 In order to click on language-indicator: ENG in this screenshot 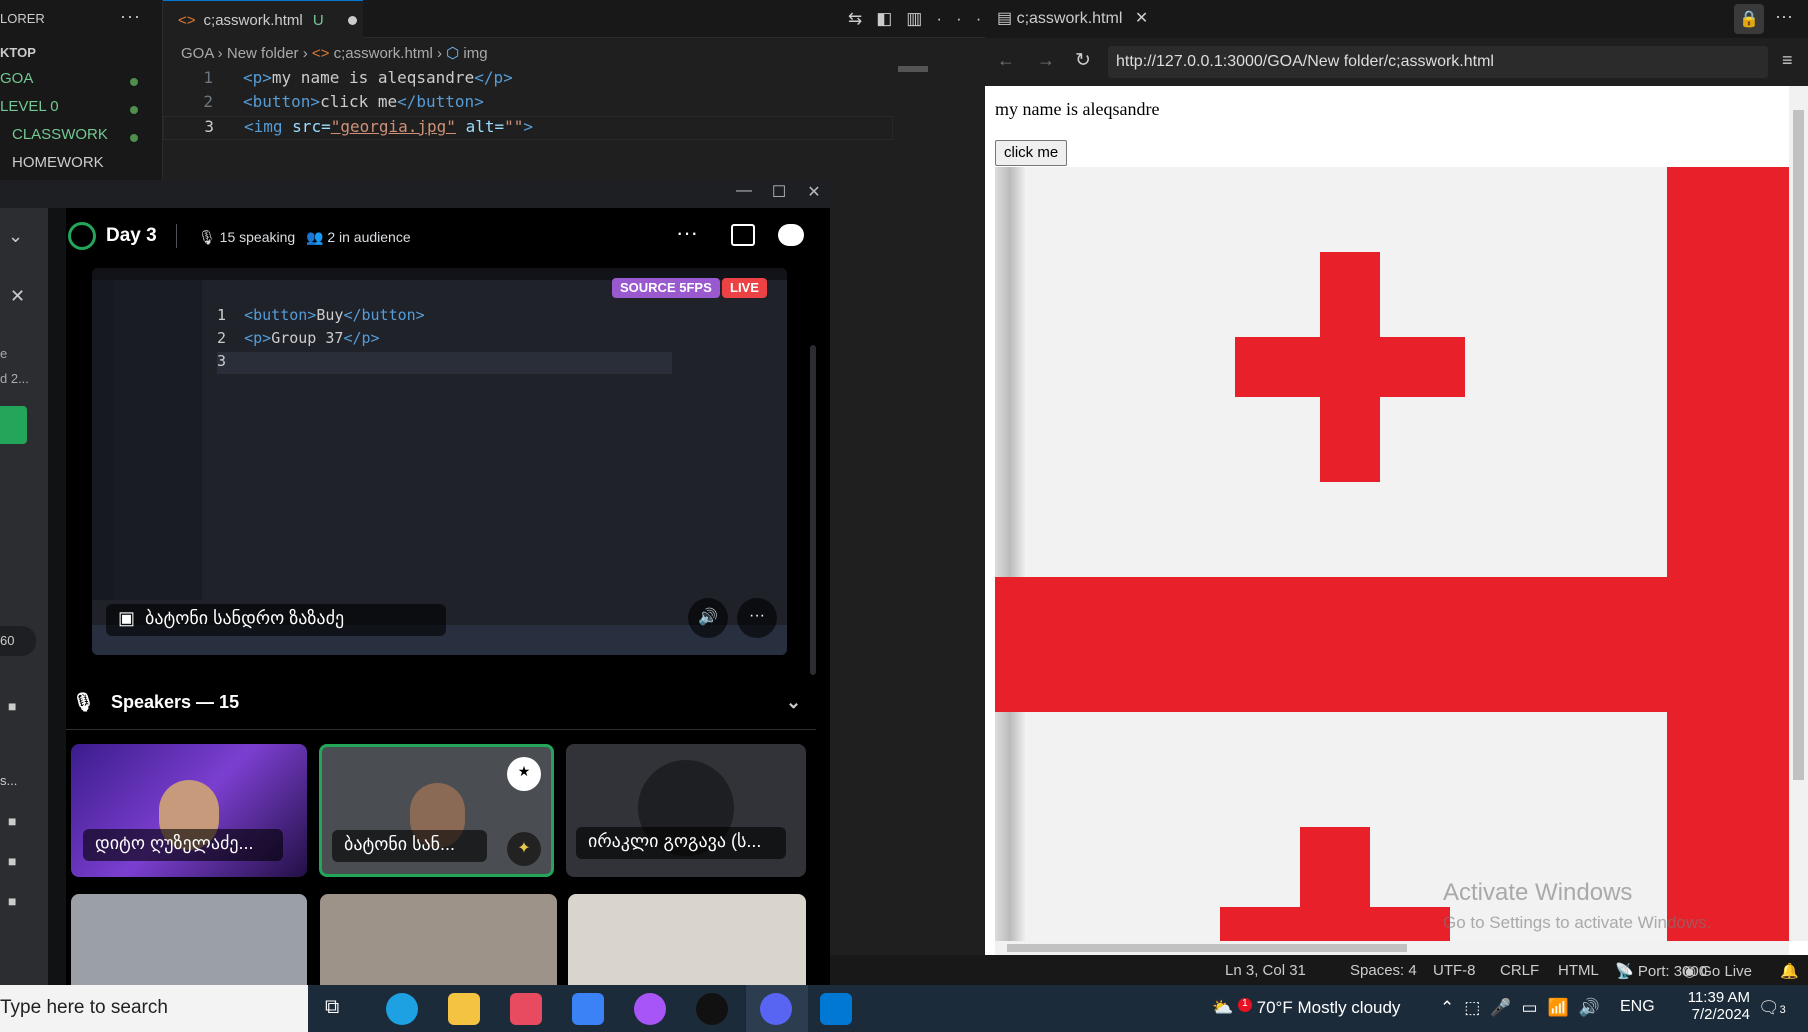, I will do `click(1637, 1007)`.